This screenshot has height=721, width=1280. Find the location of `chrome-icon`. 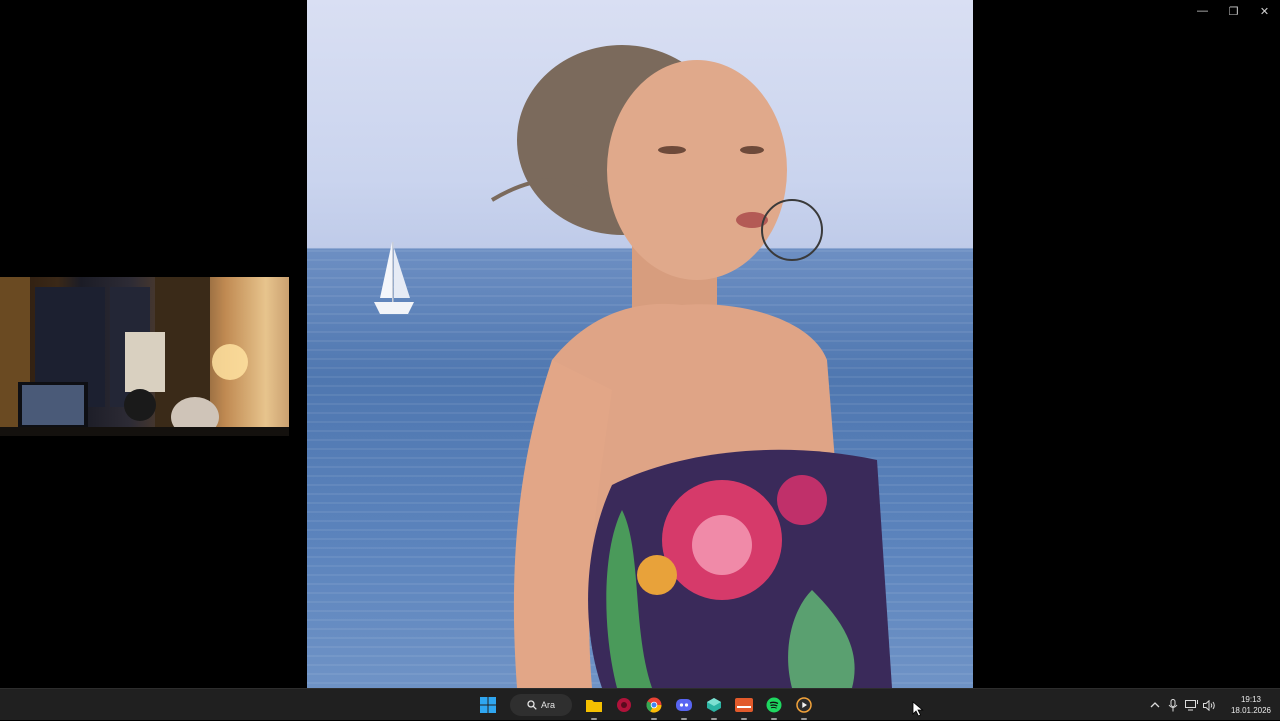

chrome-icon is located at coordinates (654, 706).